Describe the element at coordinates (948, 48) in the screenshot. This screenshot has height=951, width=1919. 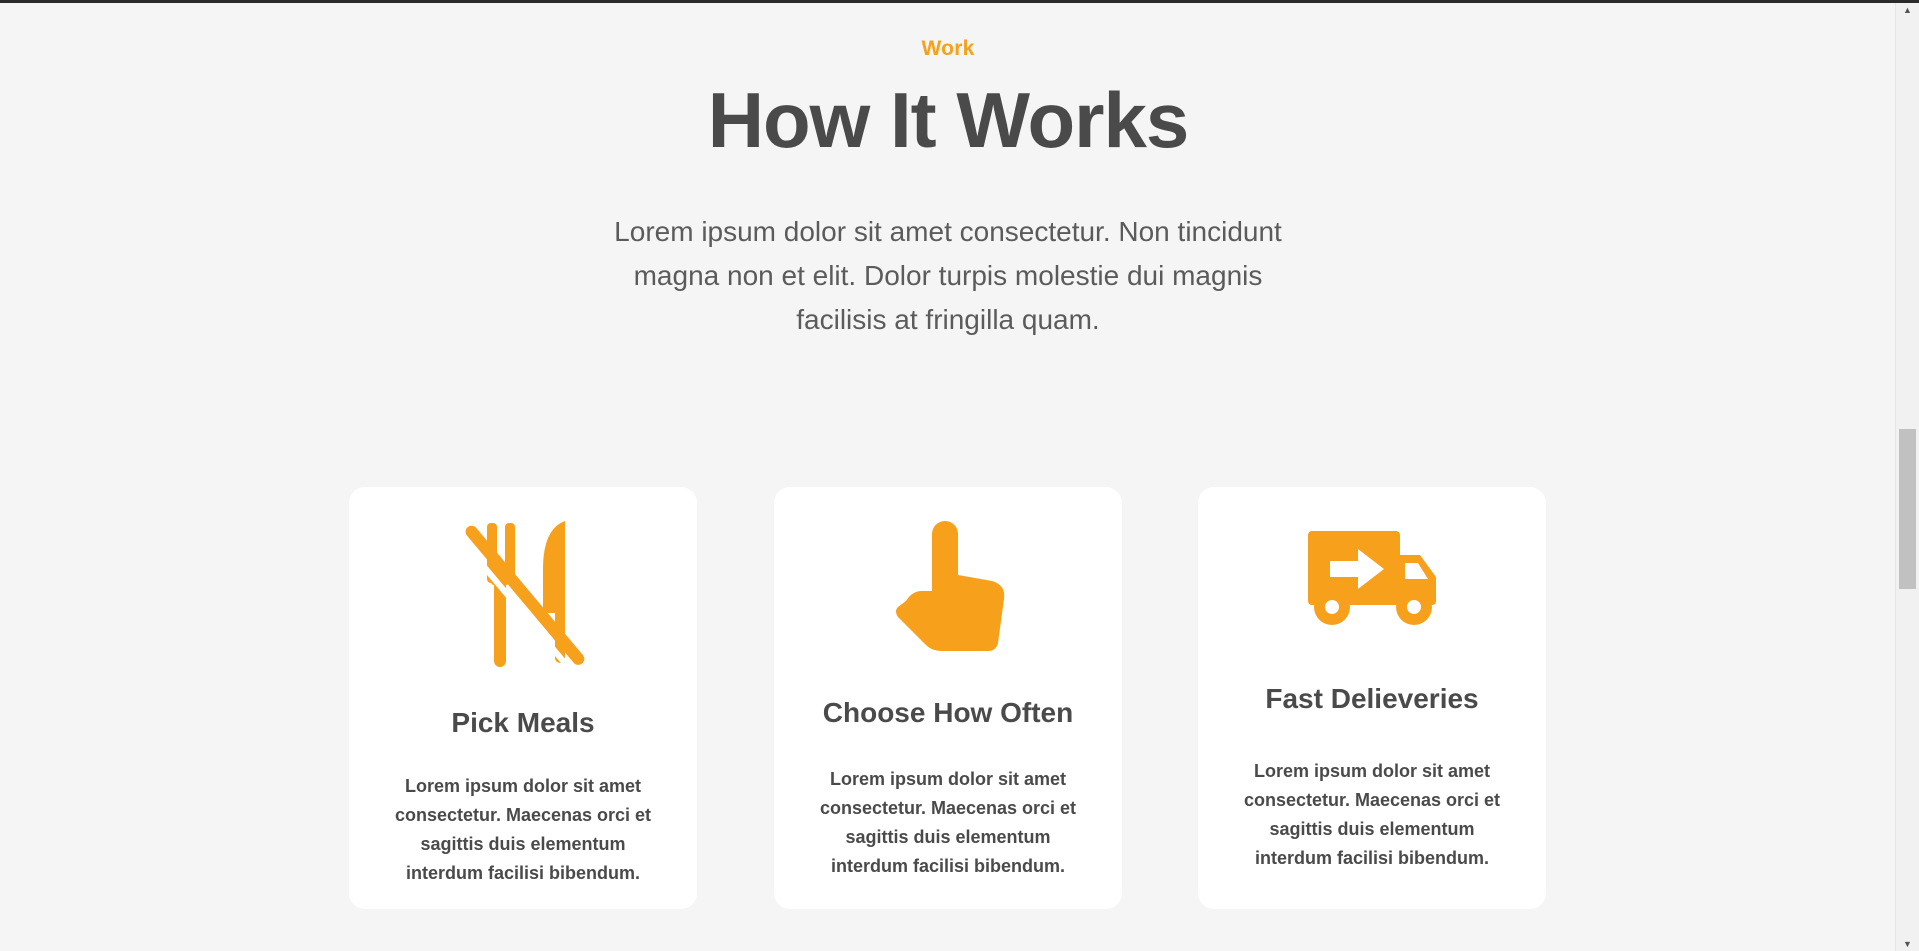
I see `section-eyebrow: Work` at that location.